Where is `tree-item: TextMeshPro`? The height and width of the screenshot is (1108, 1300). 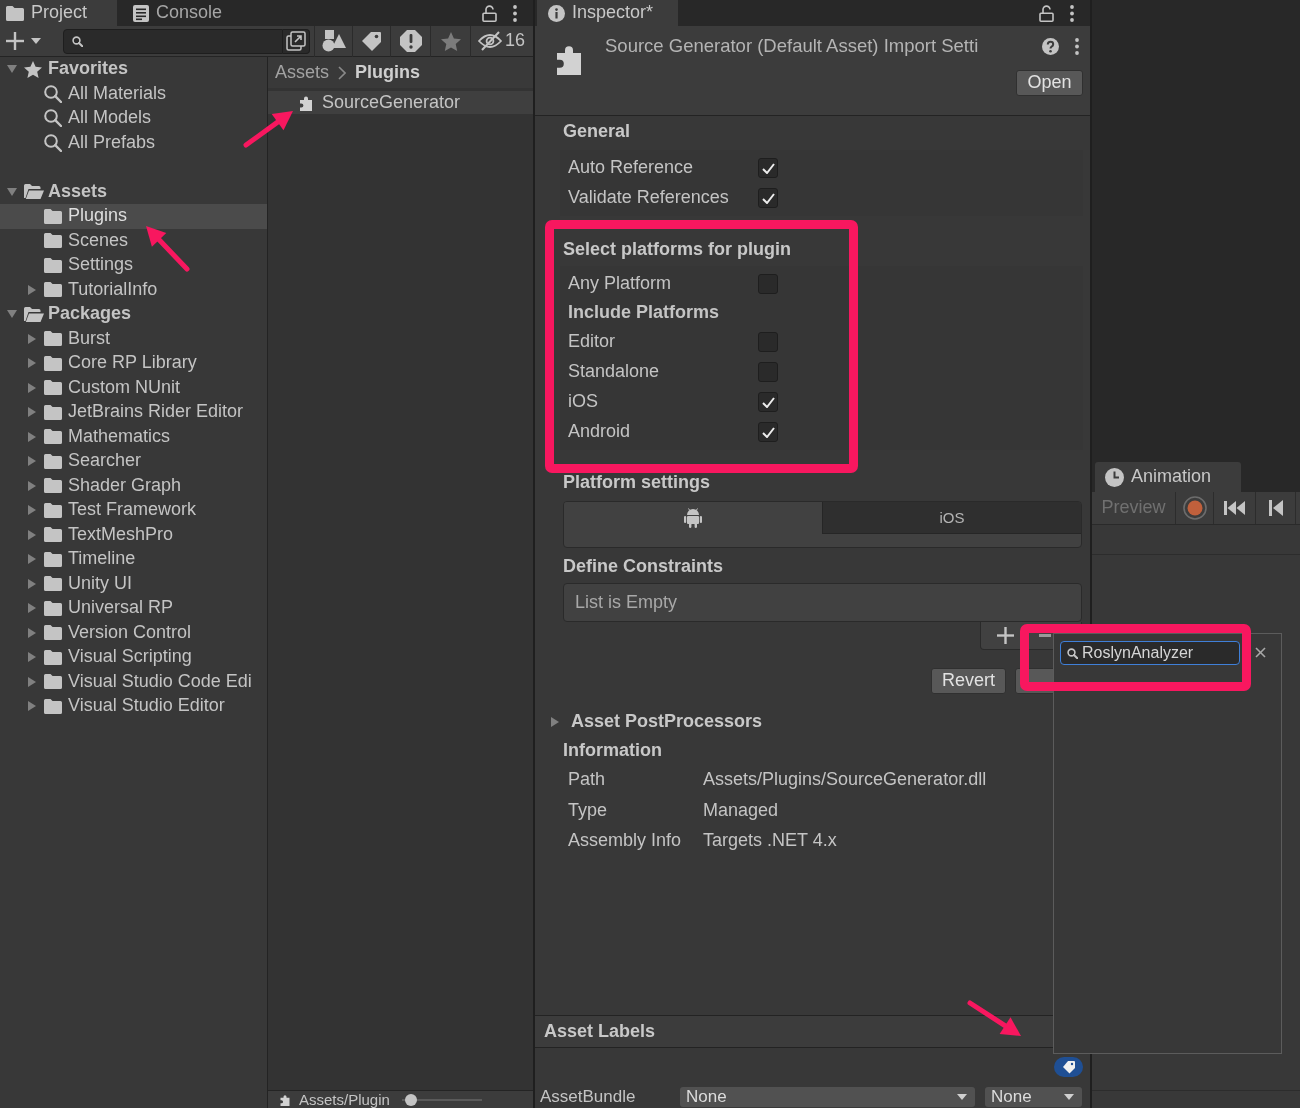 tree-item: TextMeshPro is located at coordinates (133, 534).